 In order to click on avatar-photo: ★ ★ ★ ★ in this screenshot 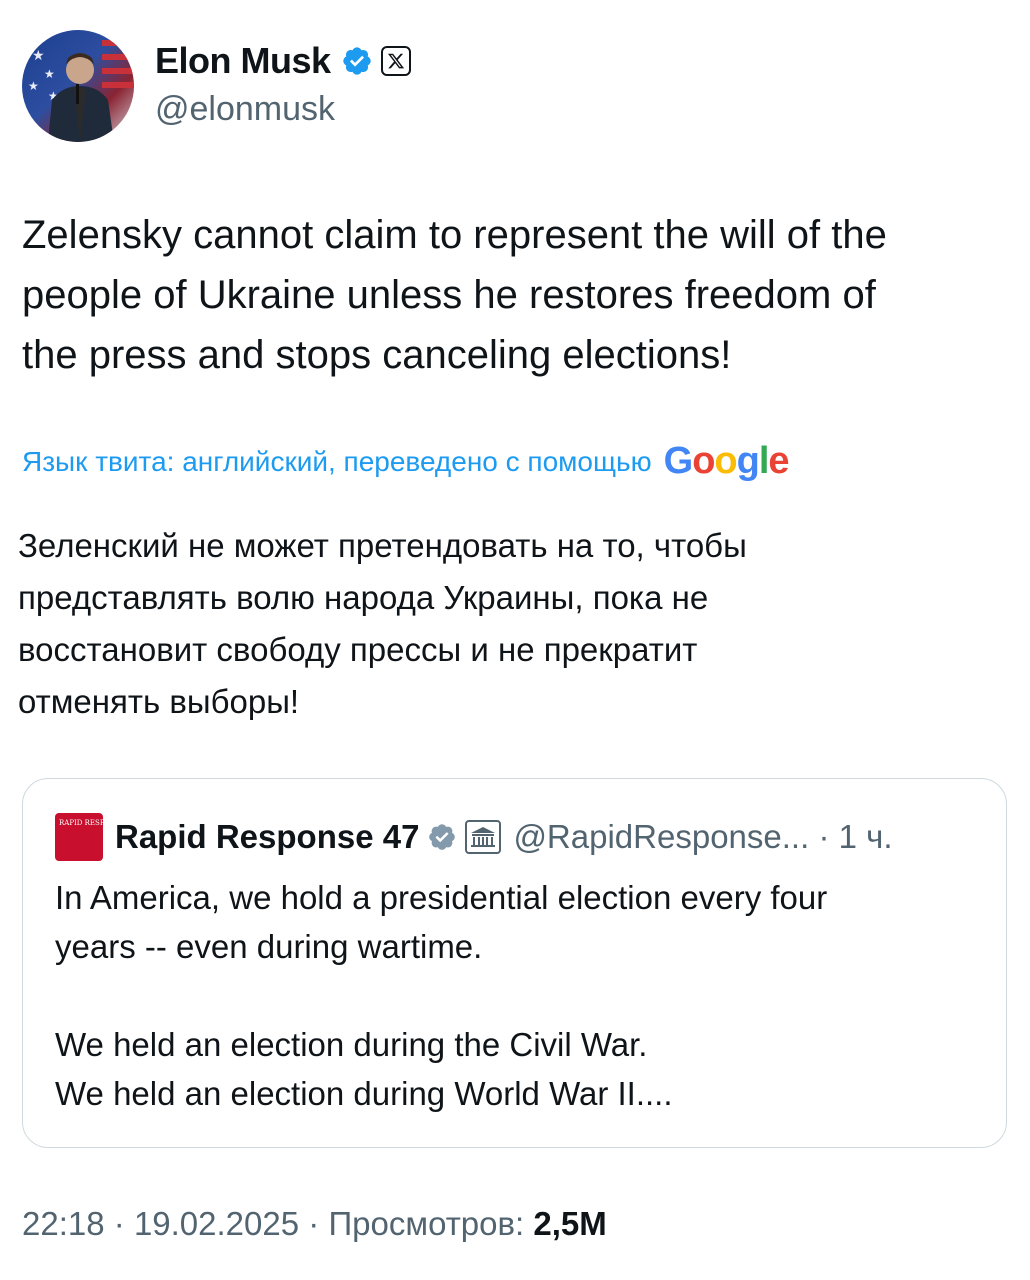, I will do `click(81, 91)`.